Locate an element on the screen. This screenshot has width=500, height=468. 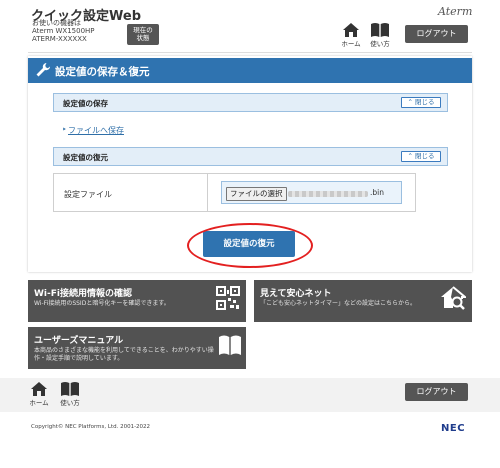
howto-label: 使い方 is located at coordinates (380, 44).